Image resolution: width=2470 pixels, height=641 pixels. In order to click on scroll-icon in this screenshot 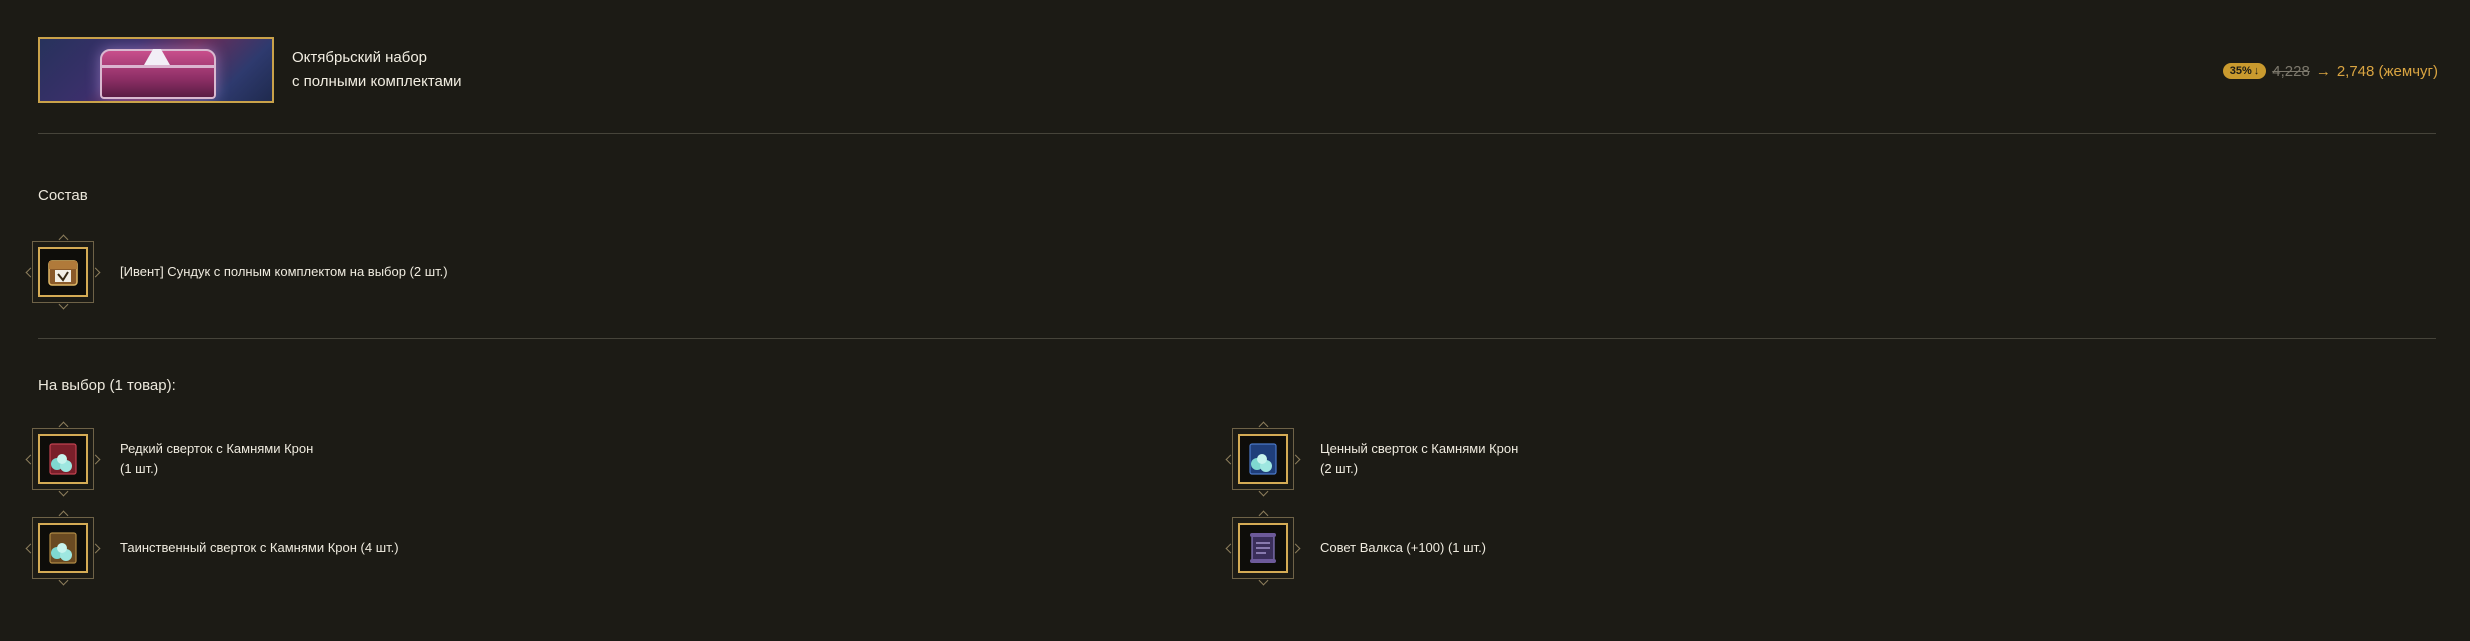, I will do `click(1263, 548)`.